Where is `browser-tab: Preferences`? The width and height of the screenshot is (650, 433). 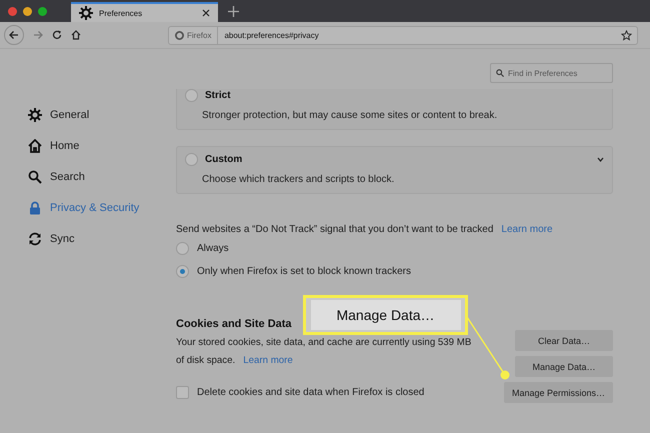 browser-tab: Preferences is located at coordinates (144, 12).